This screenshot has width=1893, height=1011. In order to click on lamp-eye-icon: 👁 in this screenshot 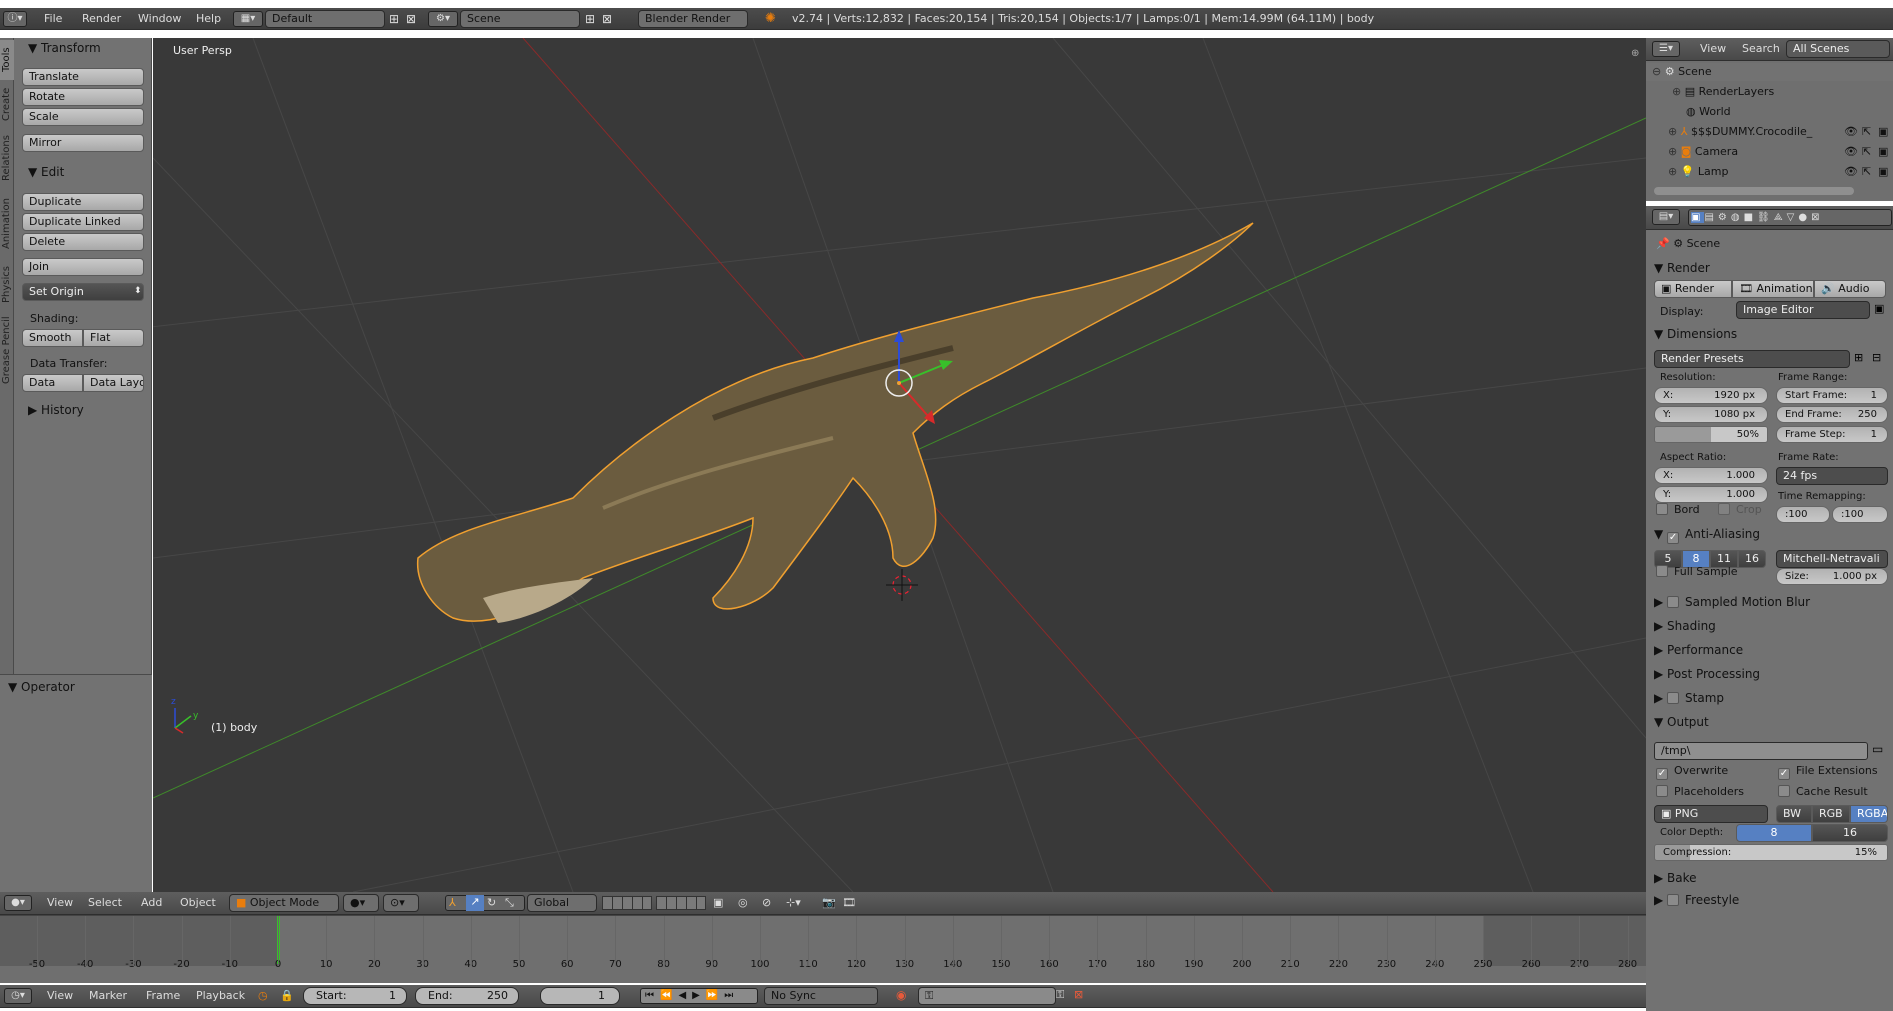, I will do `click(1851, 172)`.